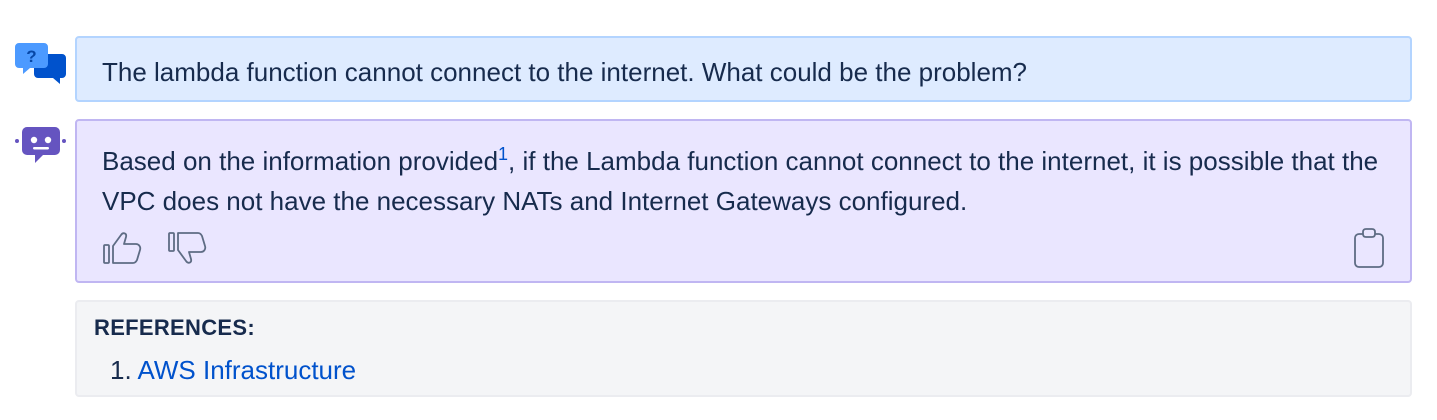  I want to click on reference-item: 1. AWS Infrastructure, so click(233, 370).